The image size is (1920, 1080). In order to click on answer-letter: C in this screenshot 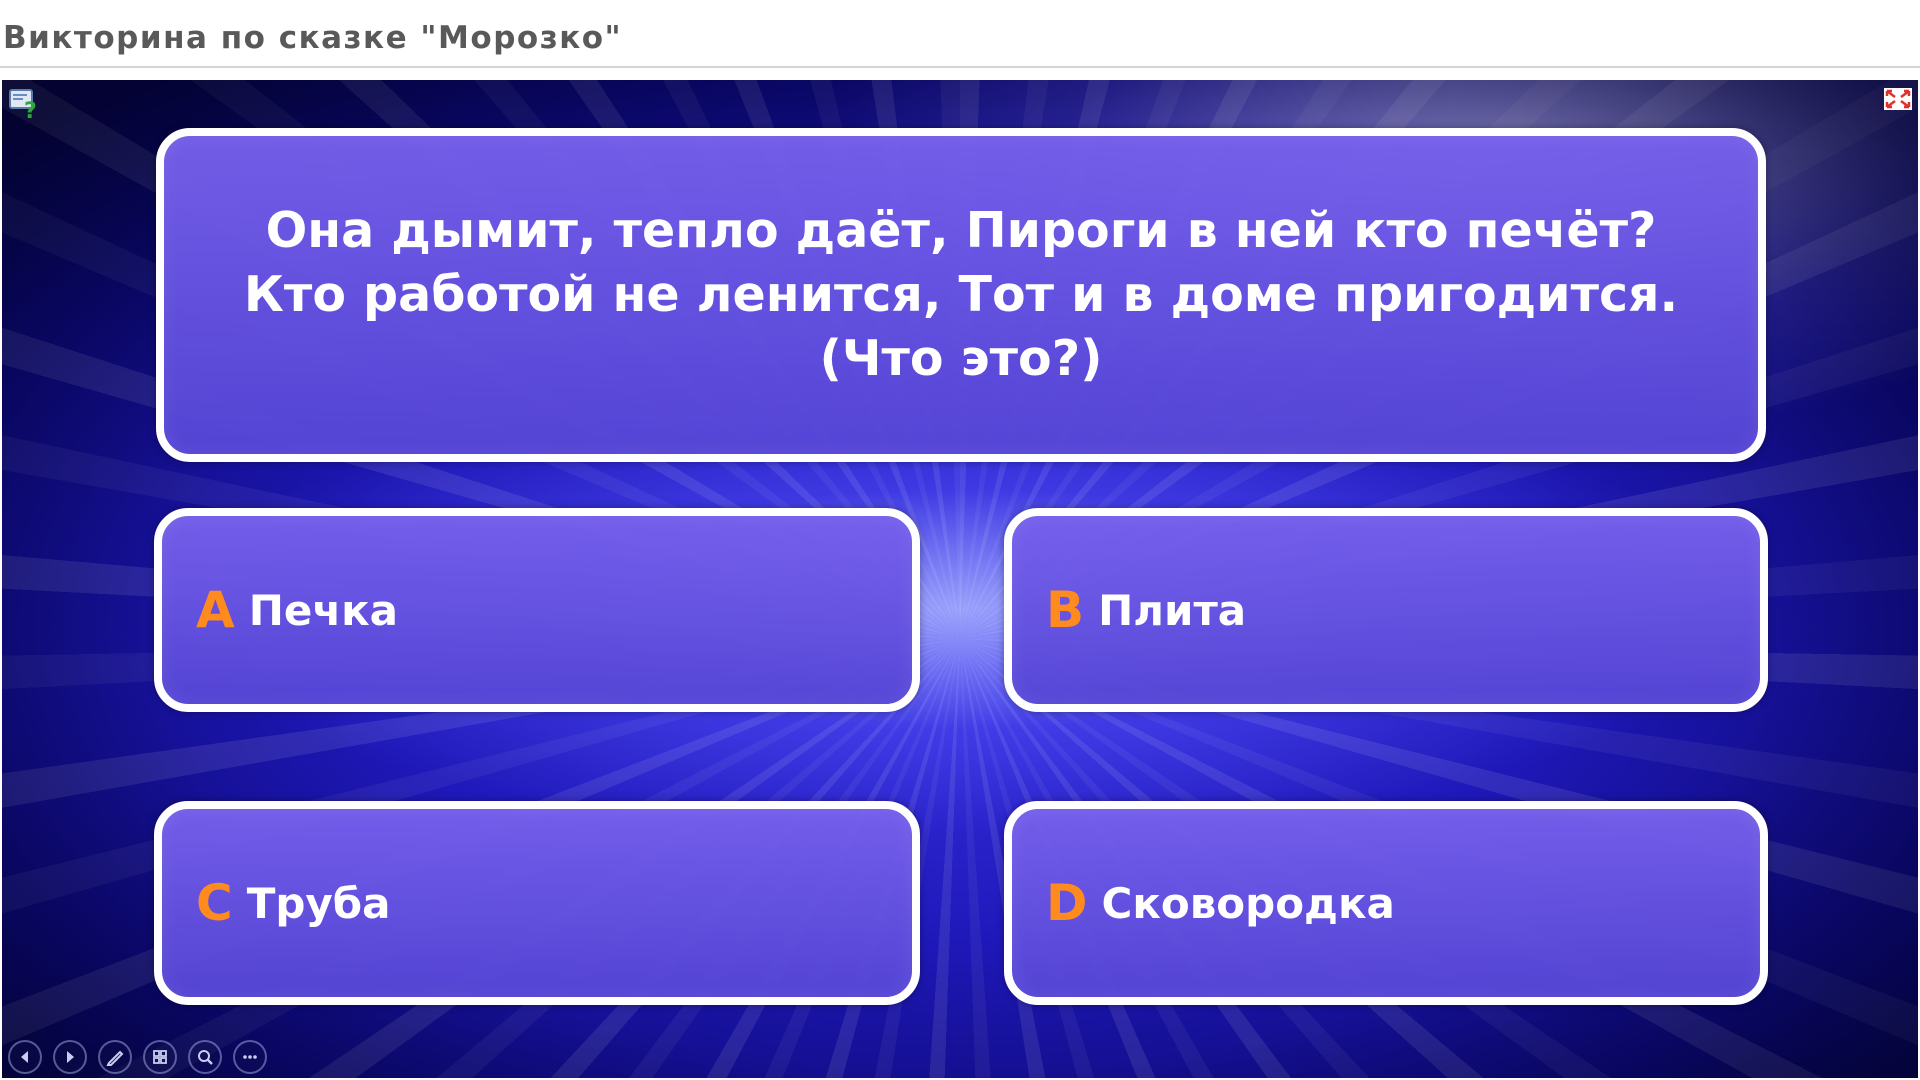, I will do `click(214, 903)`.